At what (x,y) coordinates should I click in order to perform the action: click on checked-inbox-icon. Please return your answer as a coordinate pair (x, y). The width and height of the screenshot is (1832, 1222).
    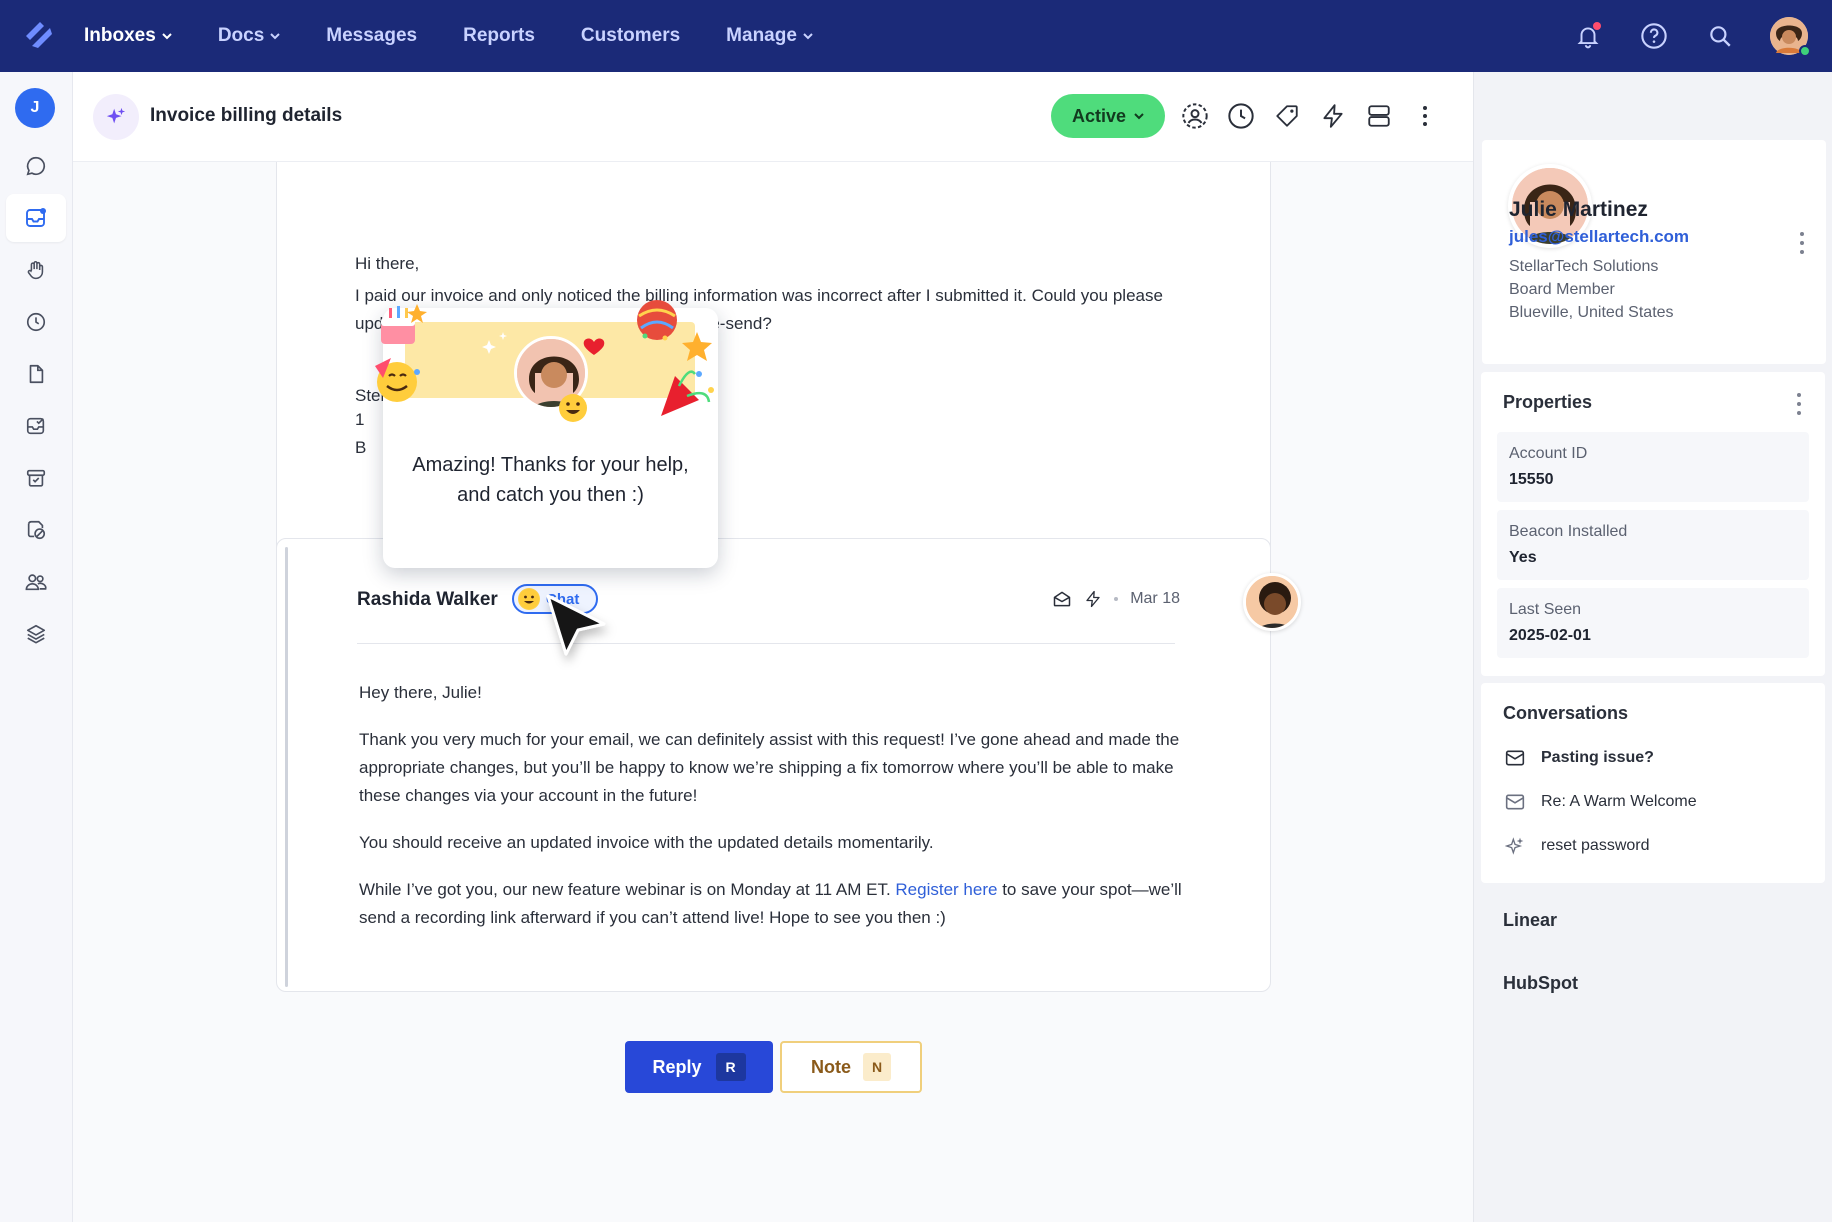
    Looking at the image, I should click on (35, 426).